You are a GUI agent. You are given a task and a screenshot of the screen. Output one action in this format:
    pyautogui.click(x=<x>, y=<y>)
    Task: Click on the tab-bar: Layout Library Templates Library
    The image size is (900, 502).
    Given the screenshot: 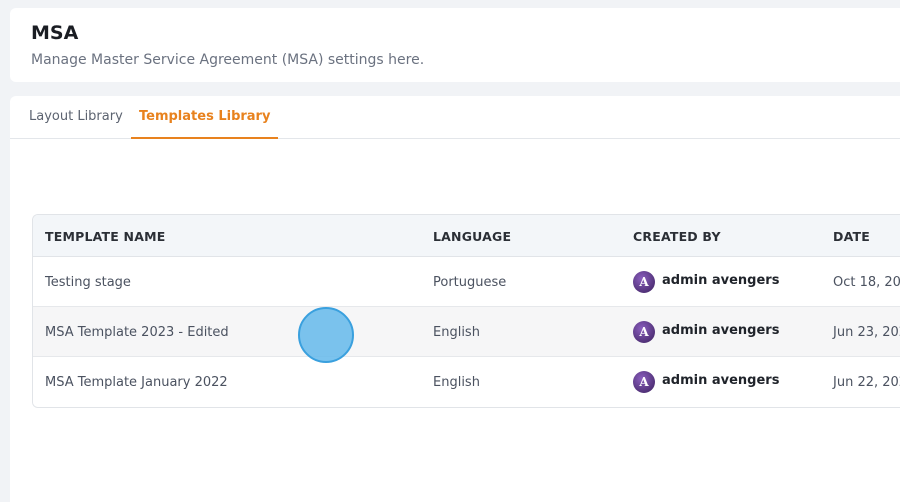 What is the action you would take?
    pyautogui.click(x=455, y=117)
    